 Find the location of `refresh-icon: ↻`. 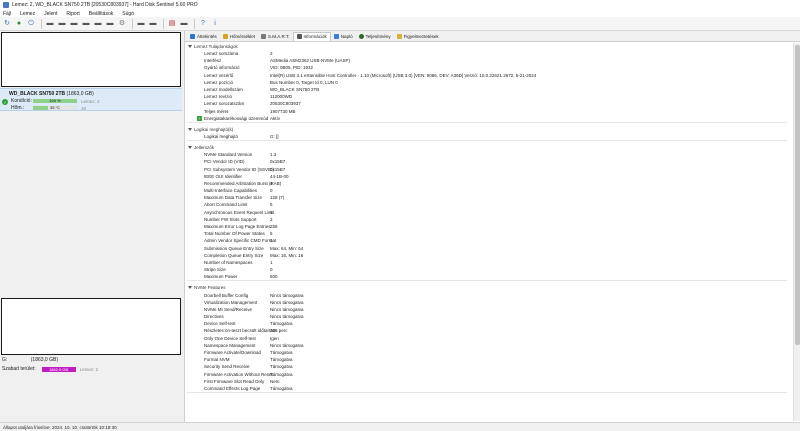

refresh-icon: ↻ is located at coordinates (7, 24).